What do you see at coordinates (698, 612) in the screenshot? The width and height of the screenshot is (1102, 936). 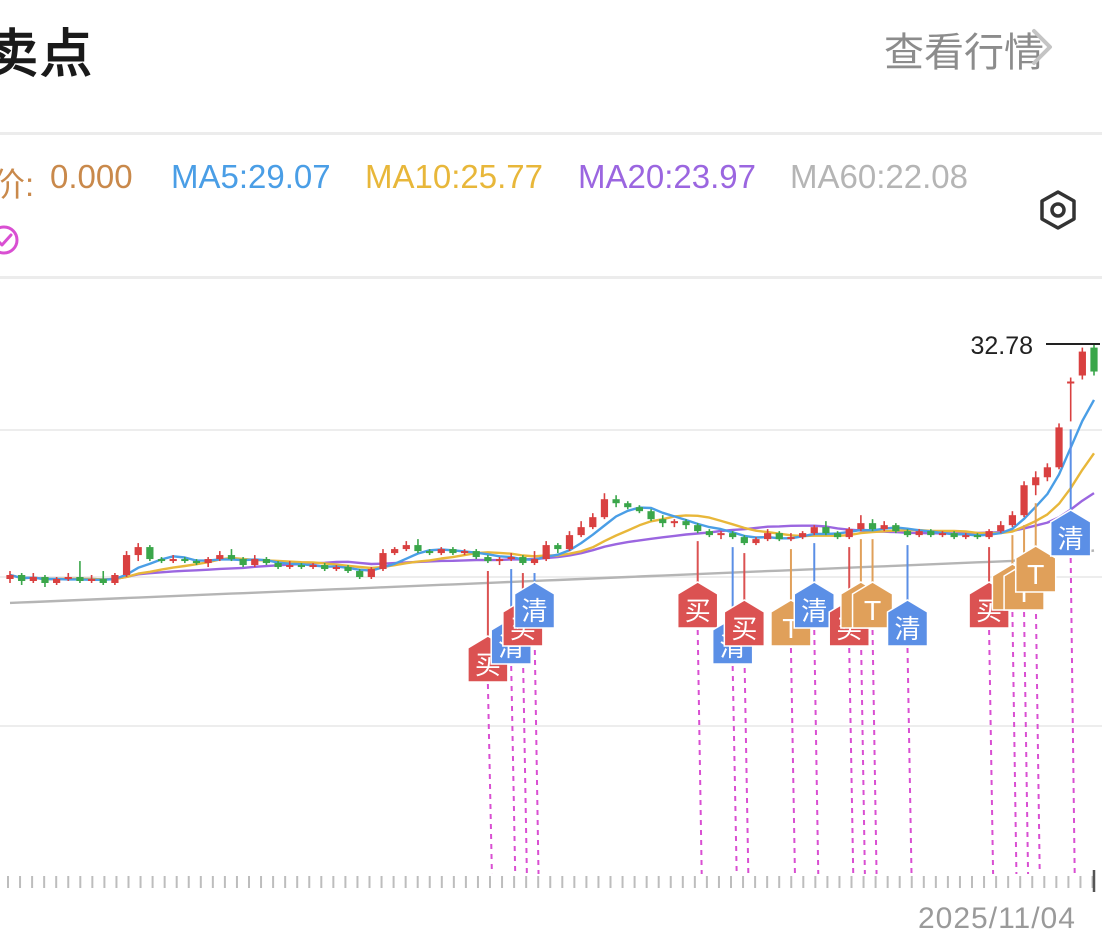 I see `signal-label-4: 买` at bounding box center [698, 612].